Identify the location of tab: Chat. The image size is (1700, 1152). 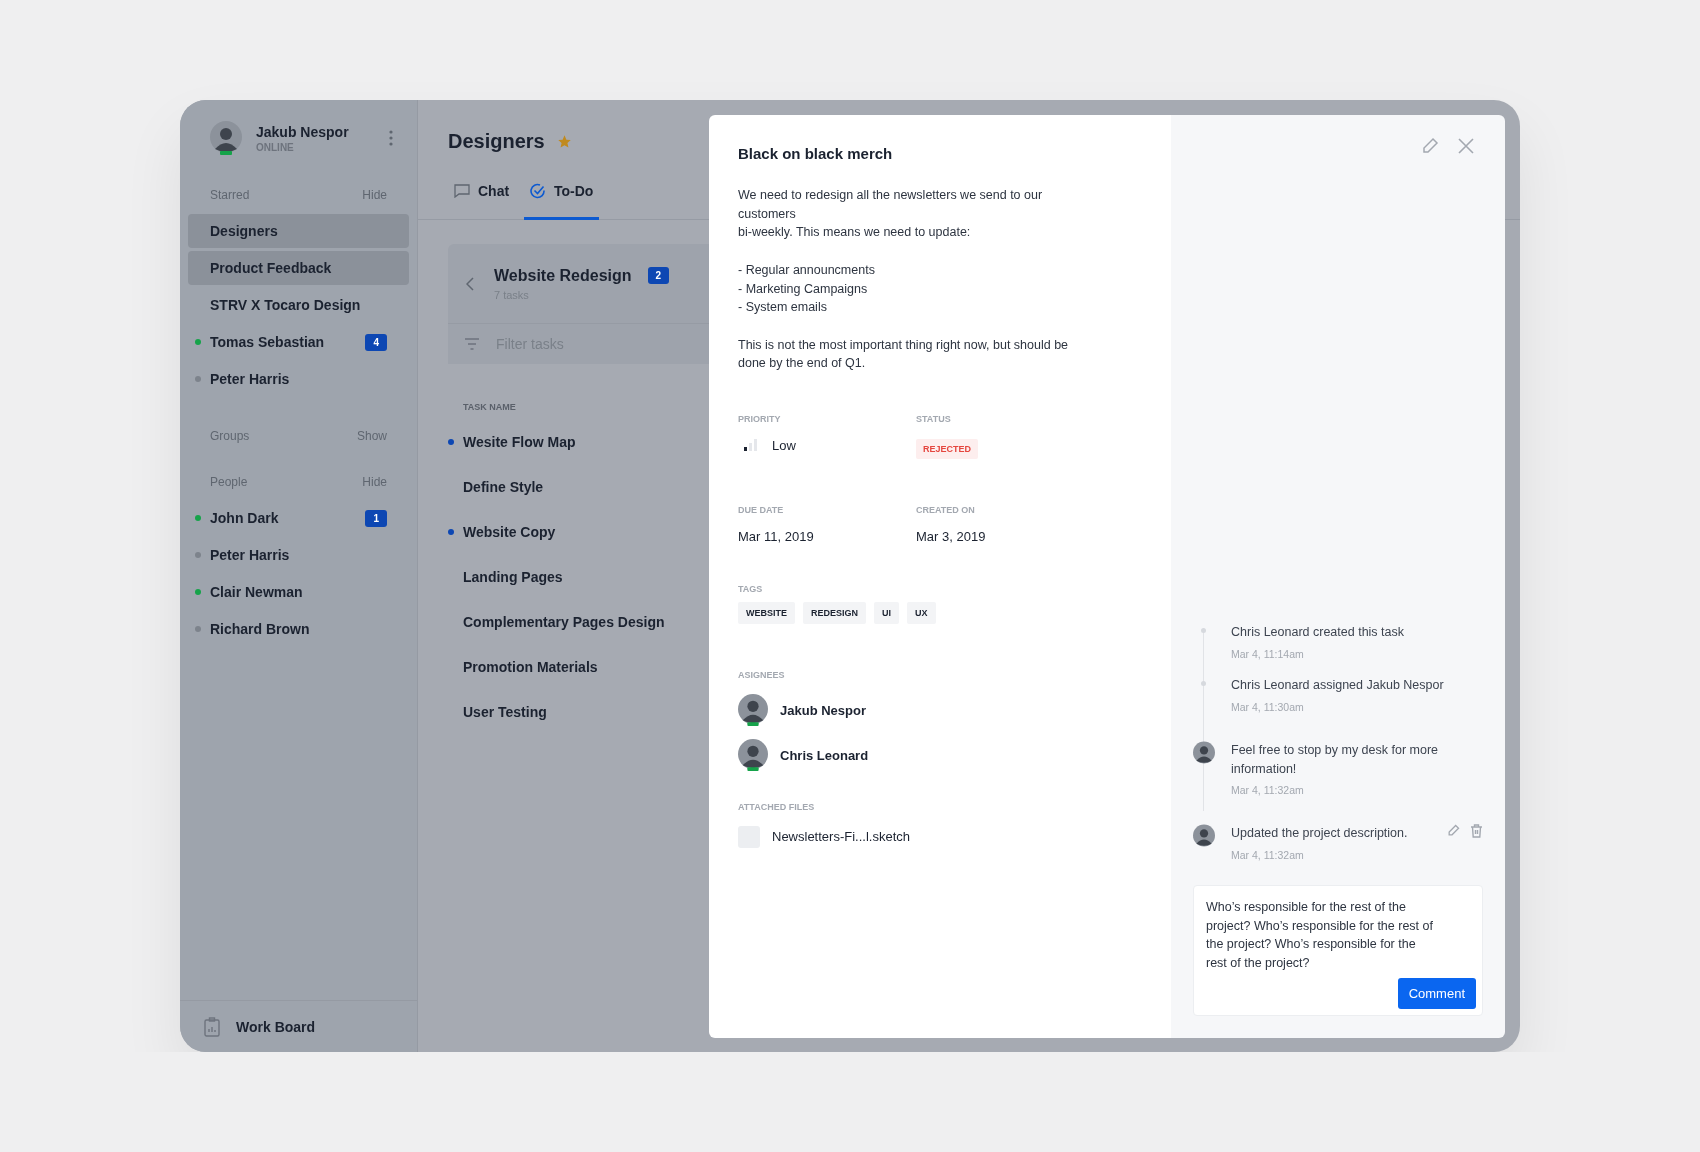
(483, 192).